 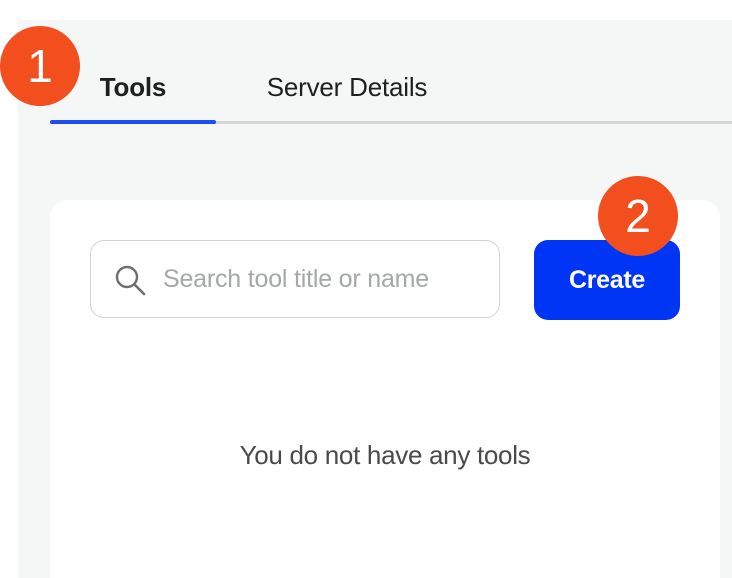 I want to click on empty-state-message: You do not have any tools, so click(x=385, y=455).